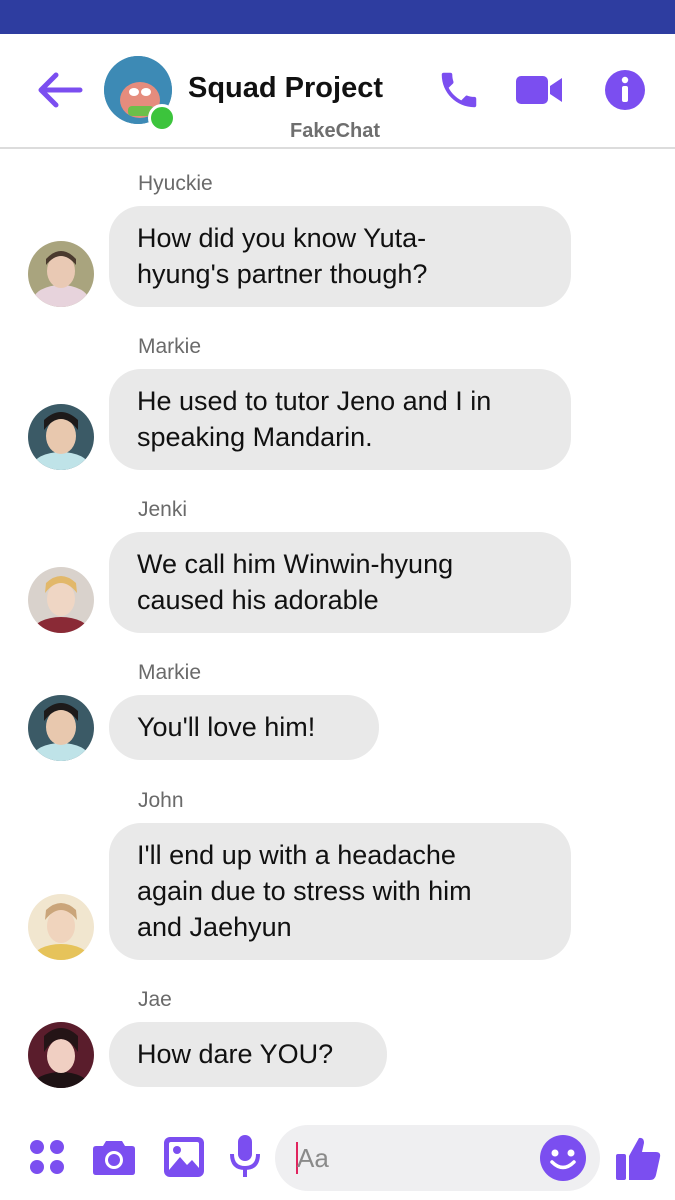  Describe the element at coordinates (314, 401) in the screenshot. I see `message-line: He used to tutor Jeno and I in` at that location.